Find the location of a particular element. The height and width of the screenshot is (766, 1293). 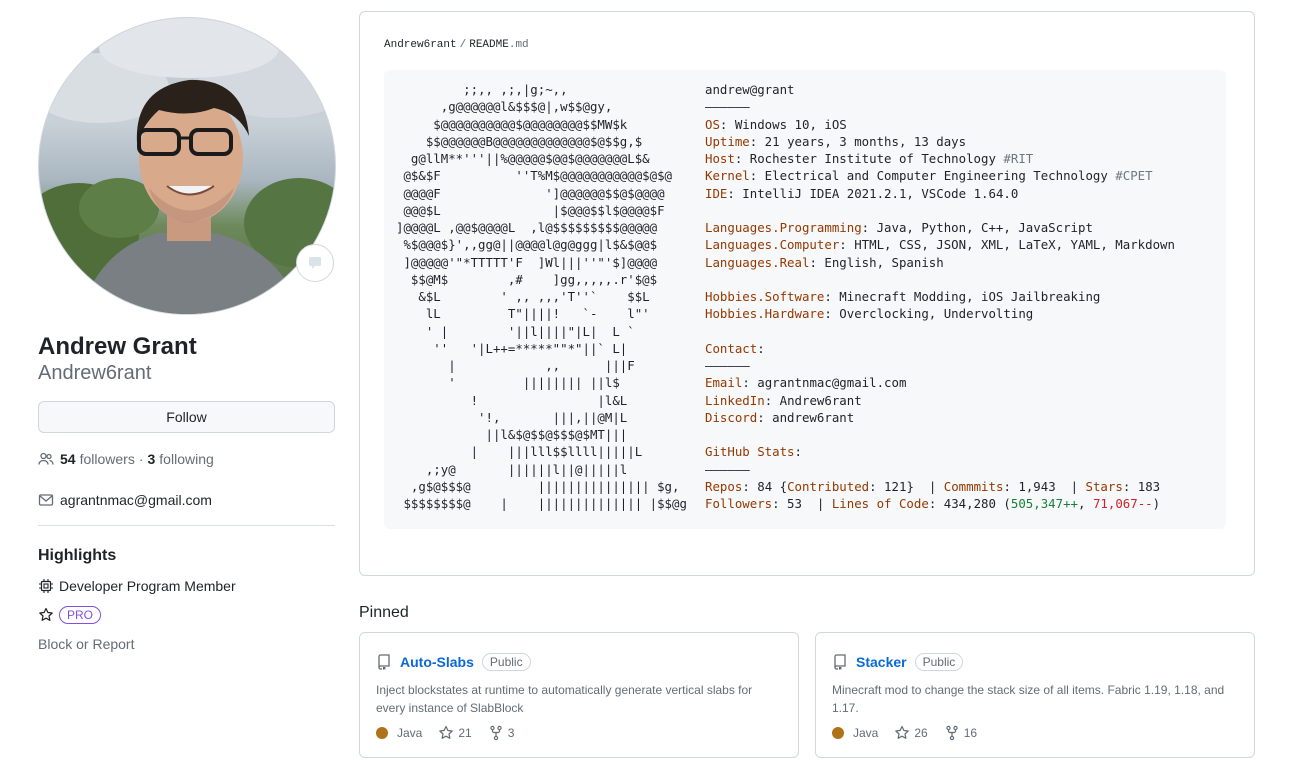

info-key: IDE is located at coordinates (716, 193).